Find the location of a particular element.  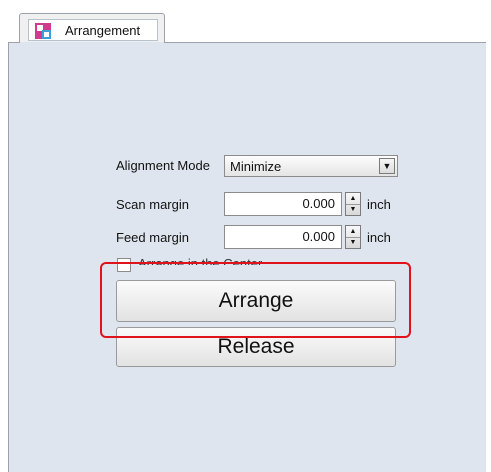

feed-margin-label: Feed margin is located at coordinates (152, 237).